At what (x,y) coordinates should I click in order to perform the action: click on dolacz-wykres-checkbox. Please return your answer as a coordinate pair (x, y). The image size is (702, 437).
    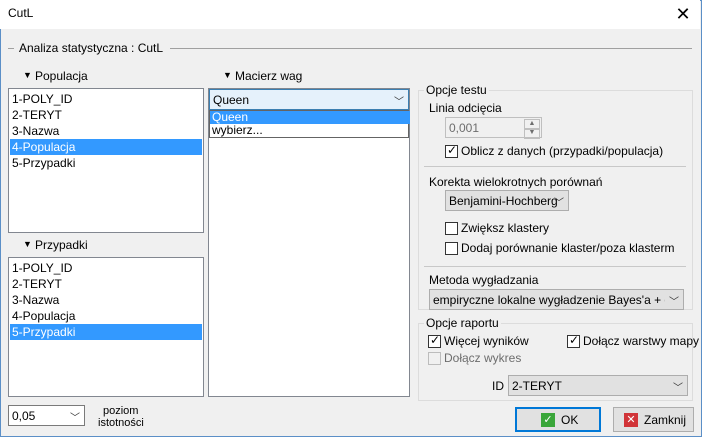
    Looking at the image, I should click on (434, 358).